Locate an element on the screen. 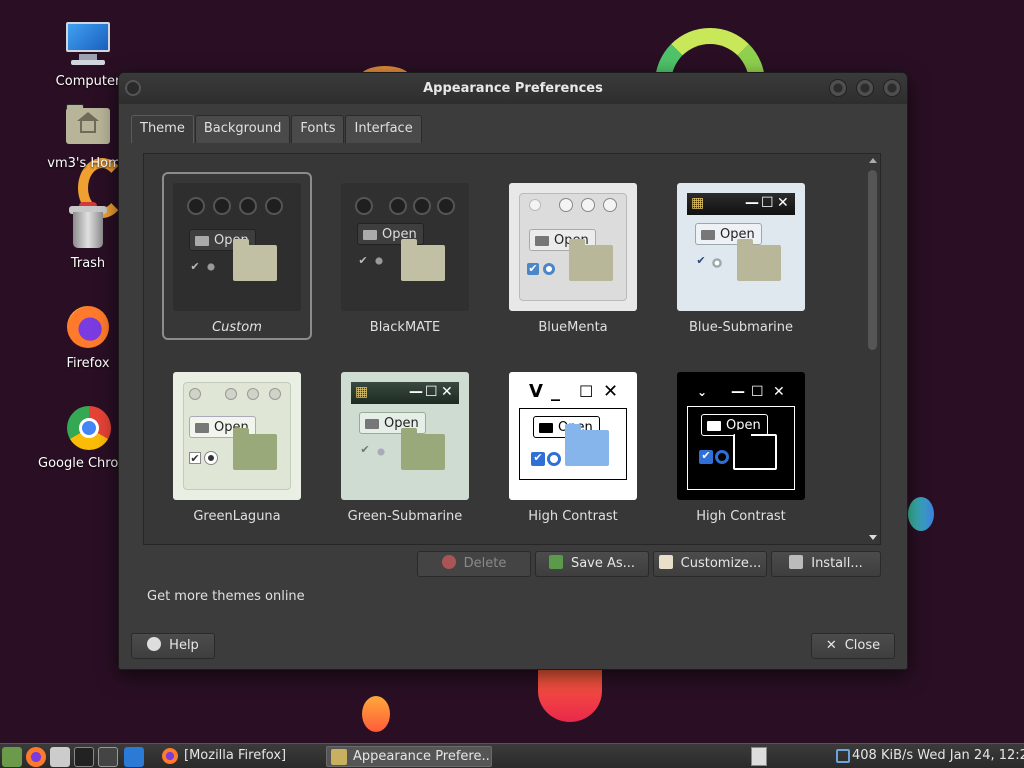 The height and width of the screenshot is (768, 1024). theme-name: Blue-Submarine is located at coordinates (741, 327).